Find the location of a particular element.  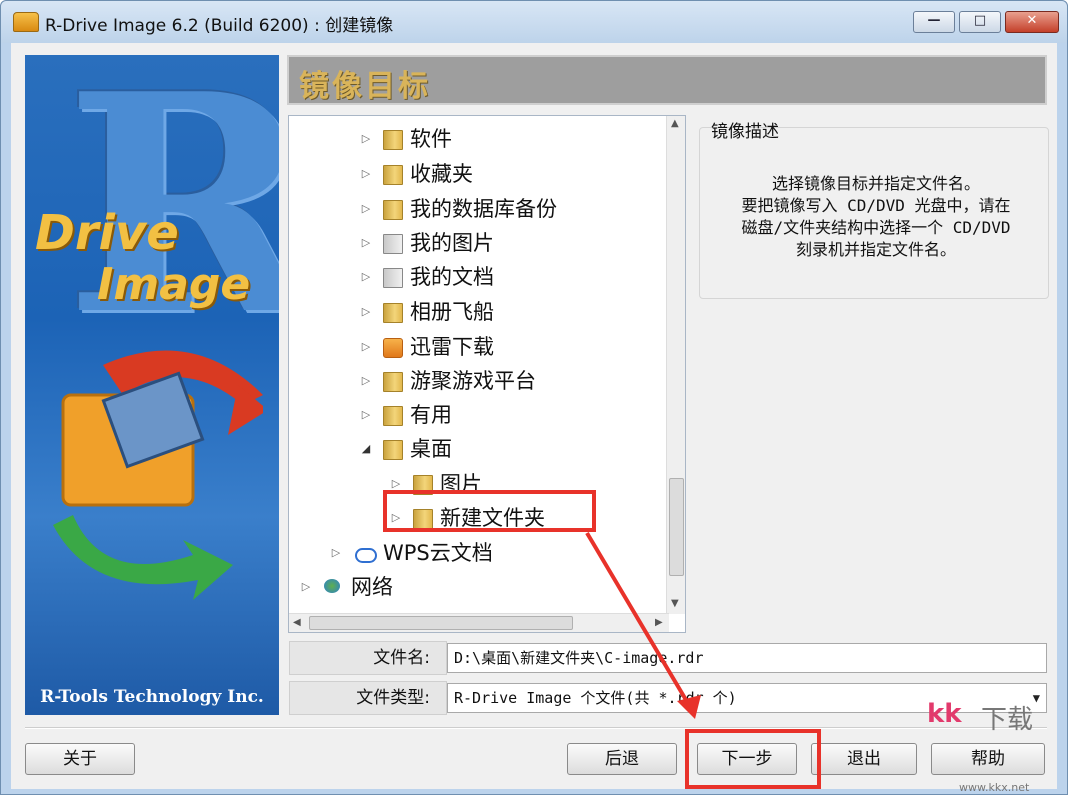

watermark-url: www.kkx.net is located at coordinates (994, 787).